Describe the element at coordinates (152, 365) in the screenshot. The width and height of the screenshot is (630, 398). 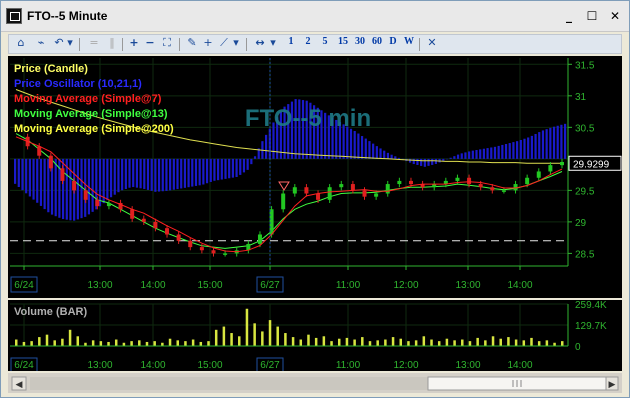
I see `vol-x-tick-label: 14:00` at that location.